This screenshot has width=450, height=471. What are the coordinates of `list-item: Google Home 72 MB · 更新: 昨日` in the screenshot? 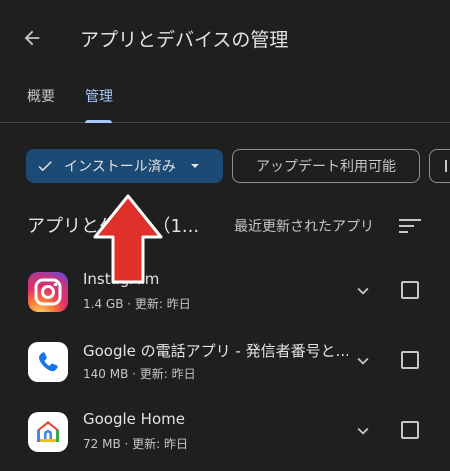 It's located at (225, 440).